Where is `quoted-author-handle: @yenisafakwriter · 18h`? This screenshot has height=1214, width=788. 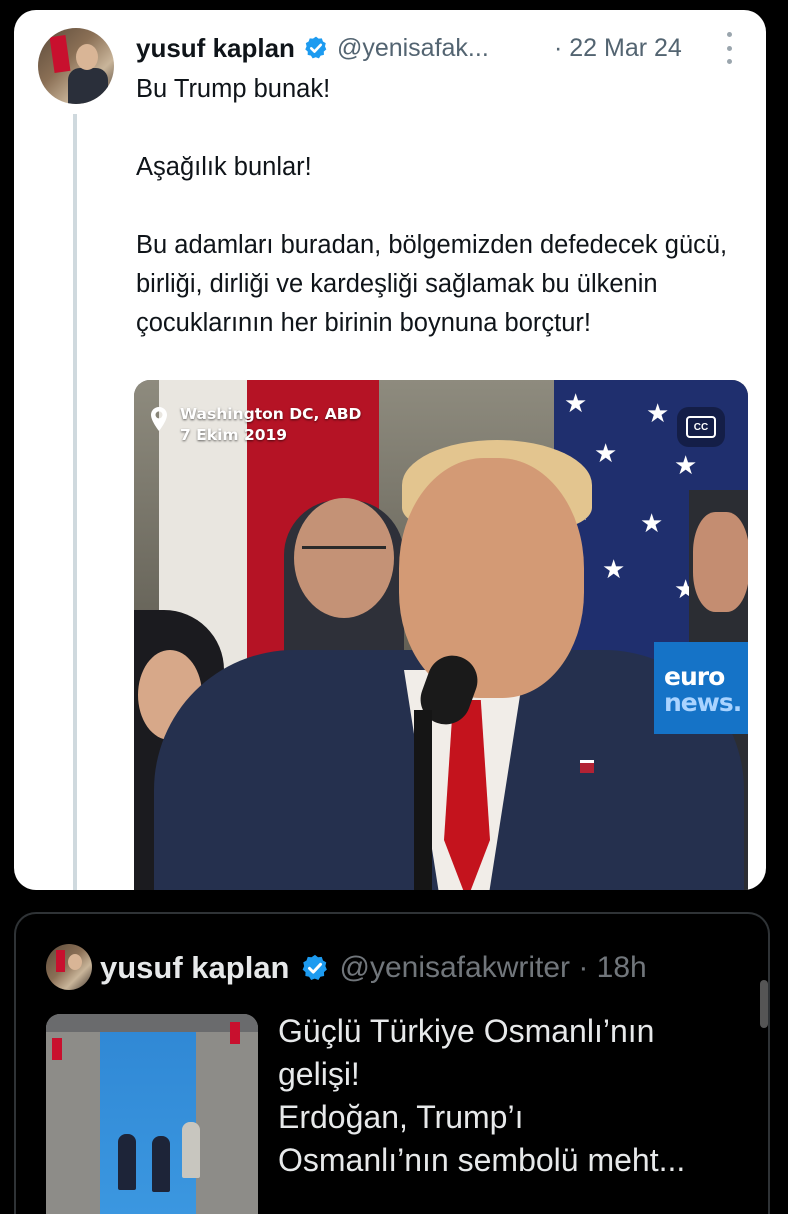
quoted-author-handle: @yenisafakwriter · 18h is located at coordinates (493, 968).